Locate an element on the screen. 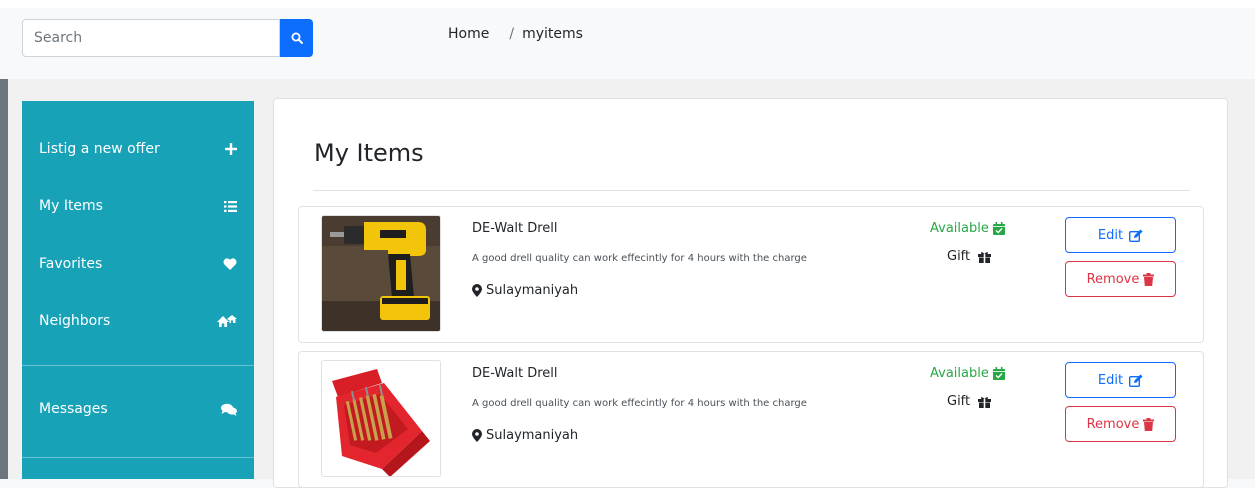 This screenshot has width=1255, height=488. sidebar-item-neighbors: Neighbors is located at coordinates (138, 321).